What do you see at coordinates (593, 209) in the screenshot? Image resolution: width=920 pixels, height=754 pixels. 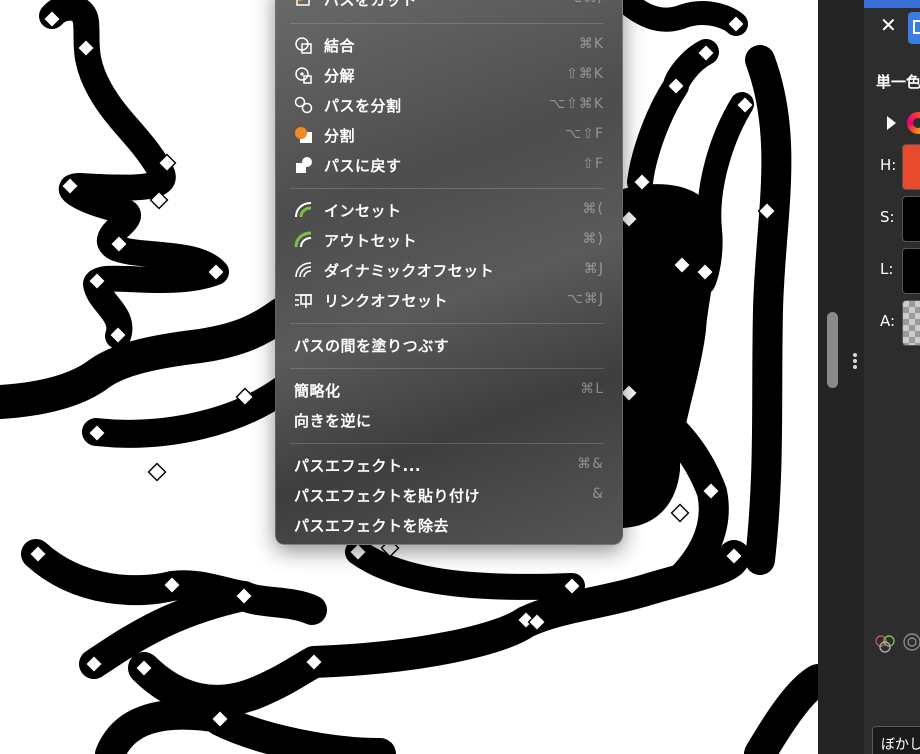 I see `menu-item-shortcut: ⌘(` at bounding box center [593, 209].